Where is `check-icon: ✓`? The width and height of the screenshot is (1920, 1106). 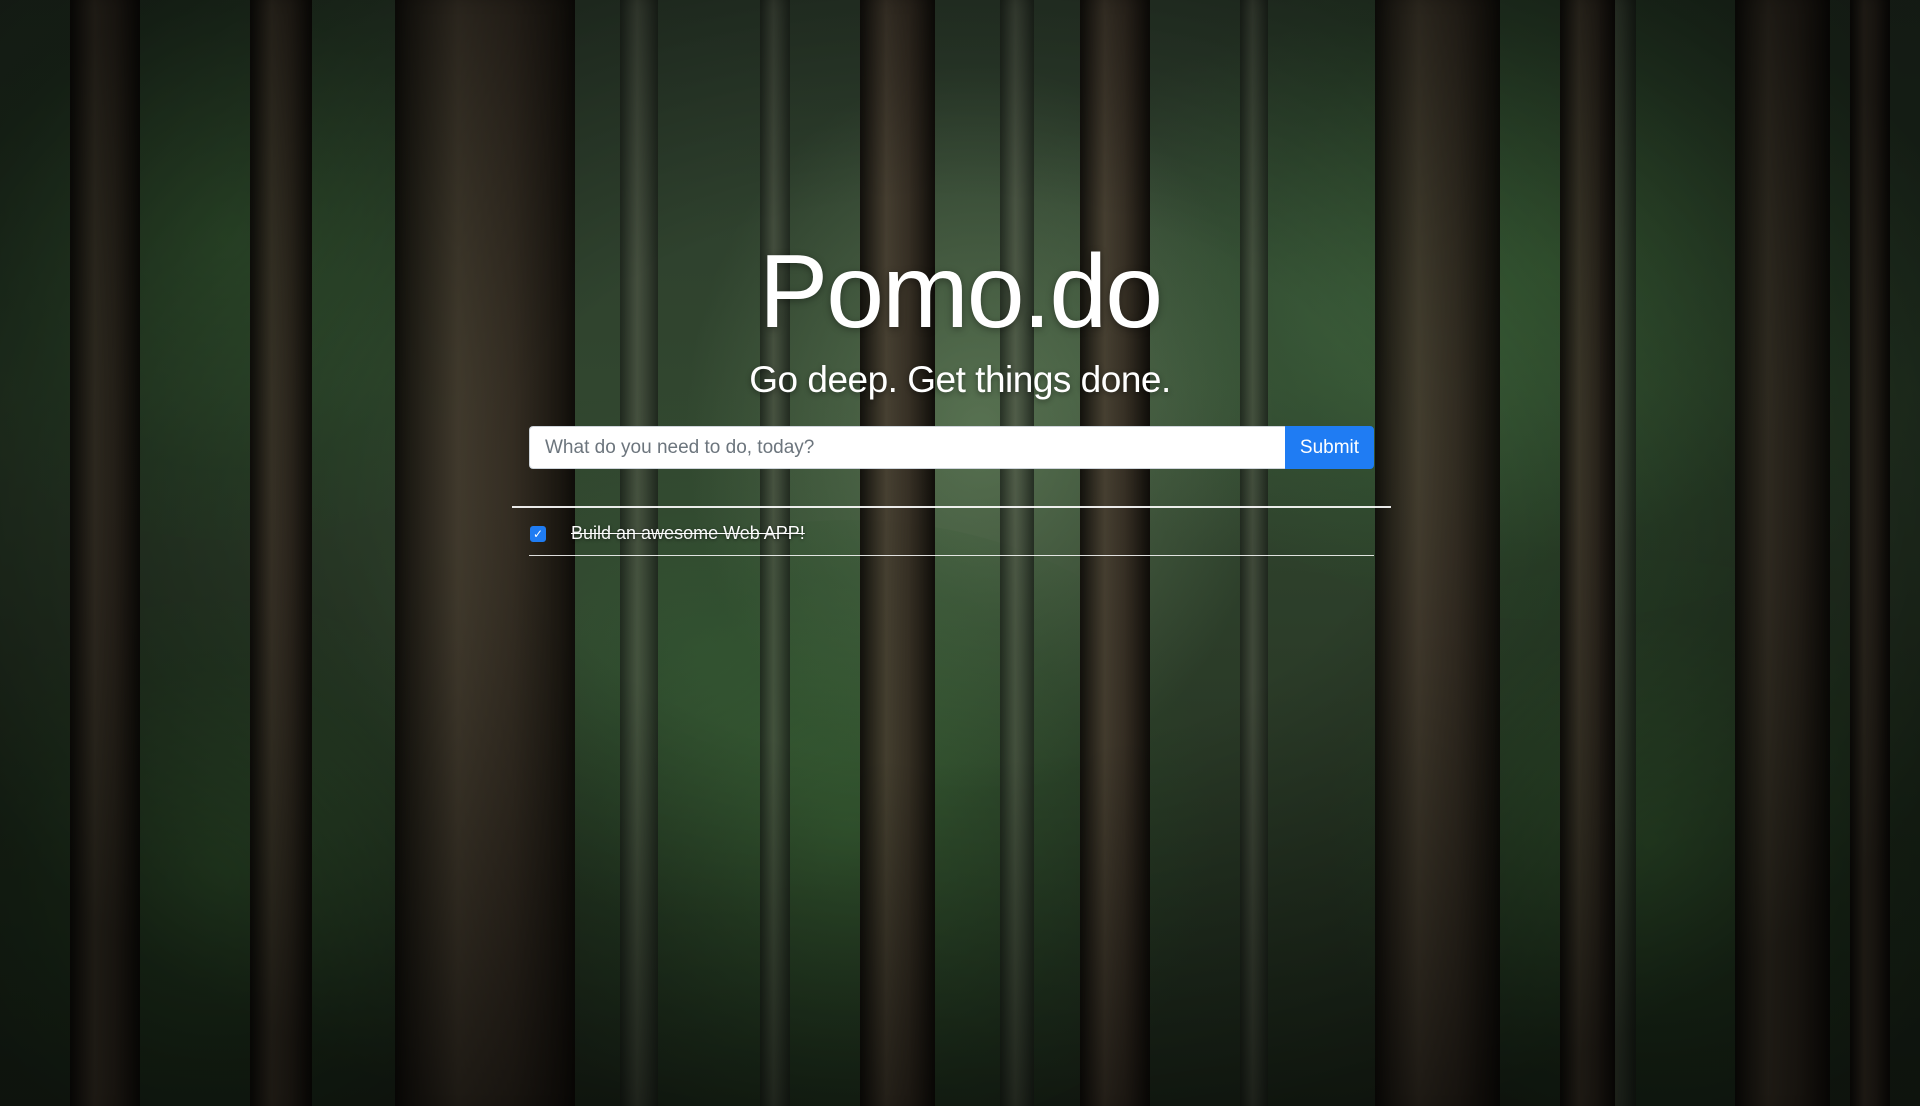
check-icon: ✓ is located at coordinates (538, 533).